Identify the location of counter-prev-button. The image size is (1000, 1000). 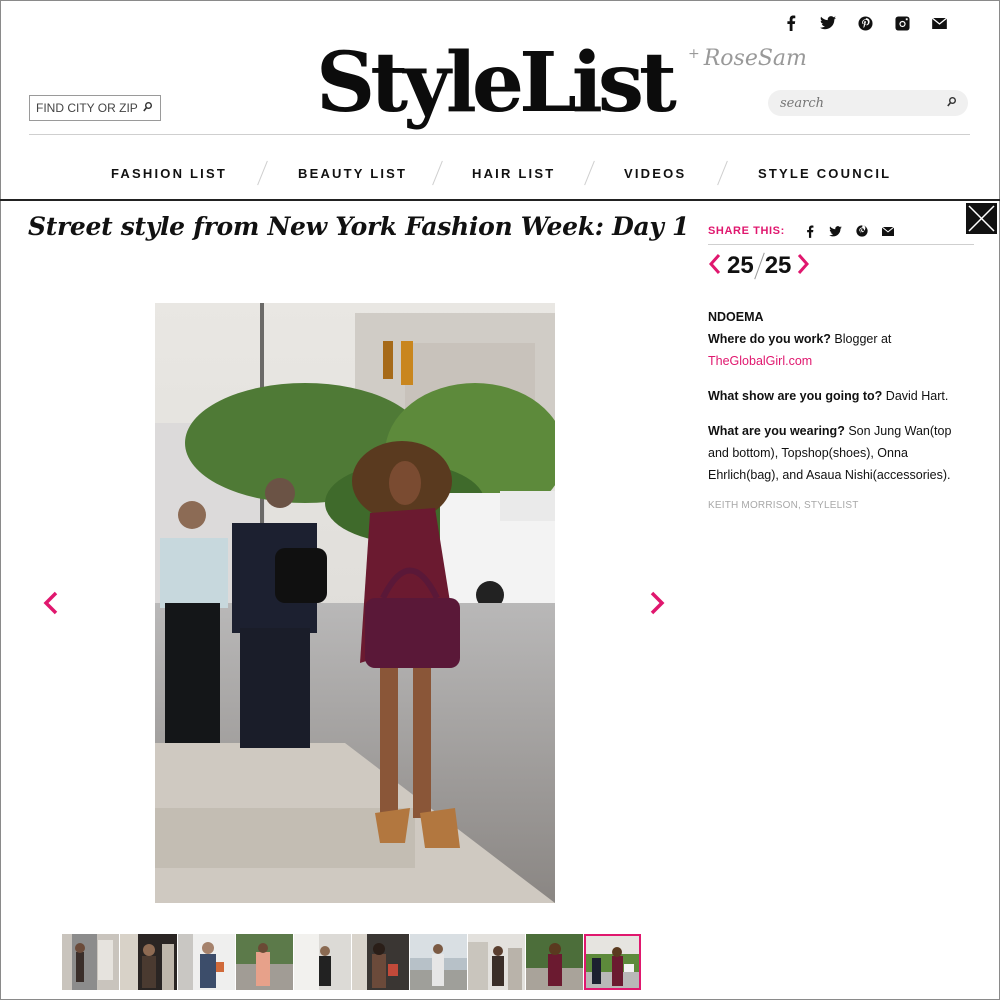
(714, 266).